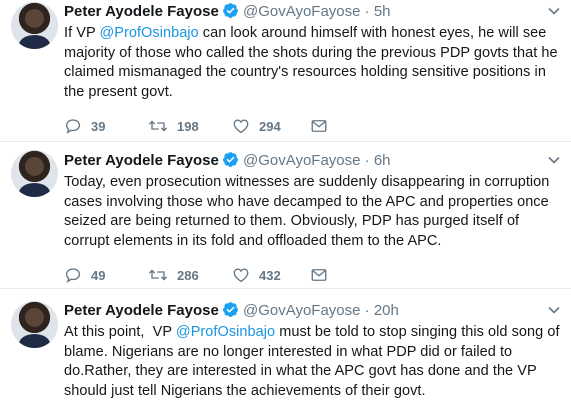 The height and width of the screenshot is (411, 571). I want to click on reply-count: 49, so click(98, 275).